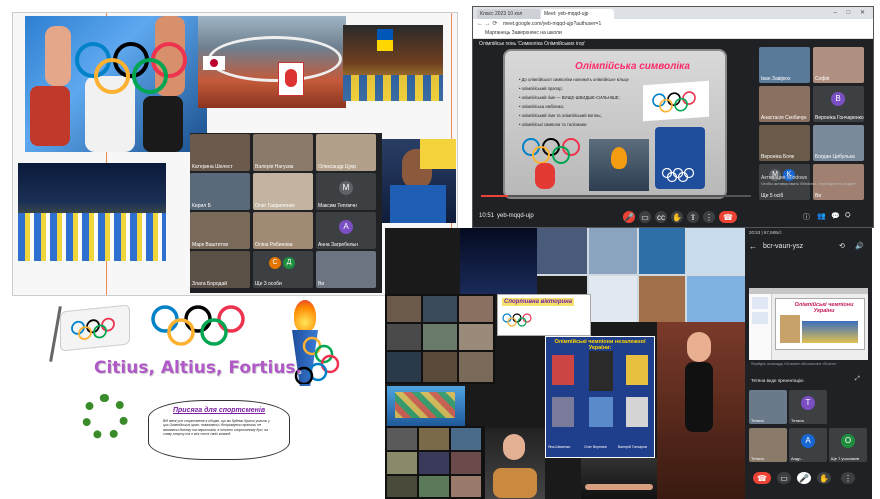 This screenshot has width=880, height=499. What do you see at coordinates (808, 407) in the screenshot?
I see `participant-tile: T Тетяна` at bounding box center [808, 407].